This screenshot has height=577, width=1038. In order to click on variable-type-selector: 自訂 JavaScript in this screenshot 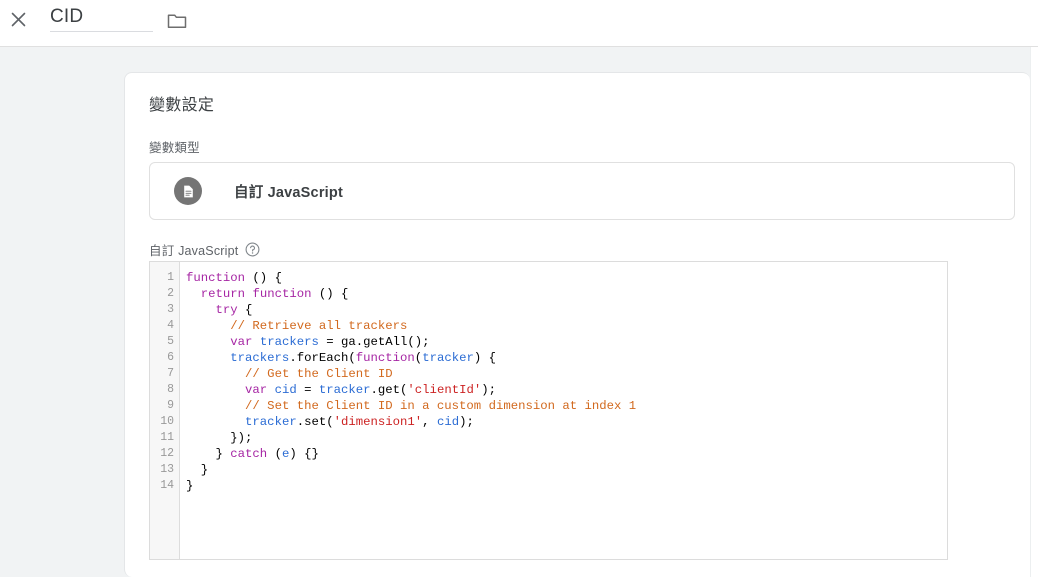, I will do `click(582, 191)`.